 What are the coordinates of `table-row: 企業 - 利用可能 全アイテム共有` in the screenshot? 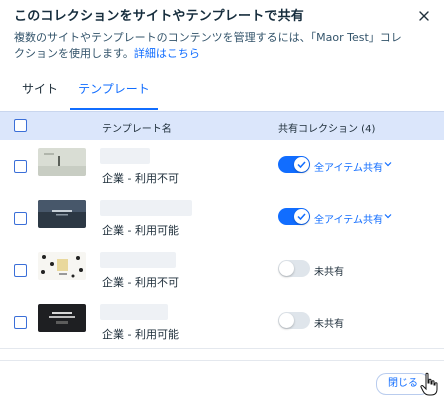 It's located at (222, 218).